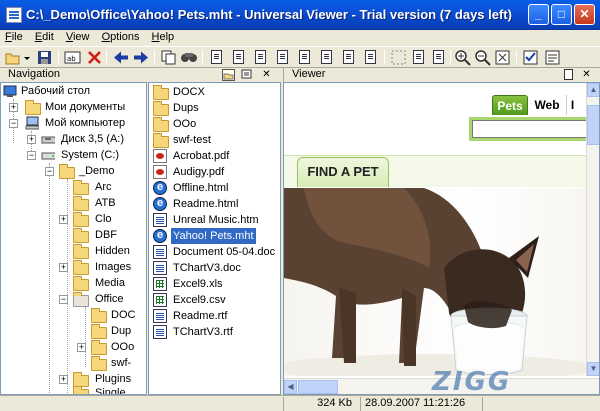 The width and height of the screenshot is (600, 411). I want to click on forward-arrow-icon, so click(141, 57).